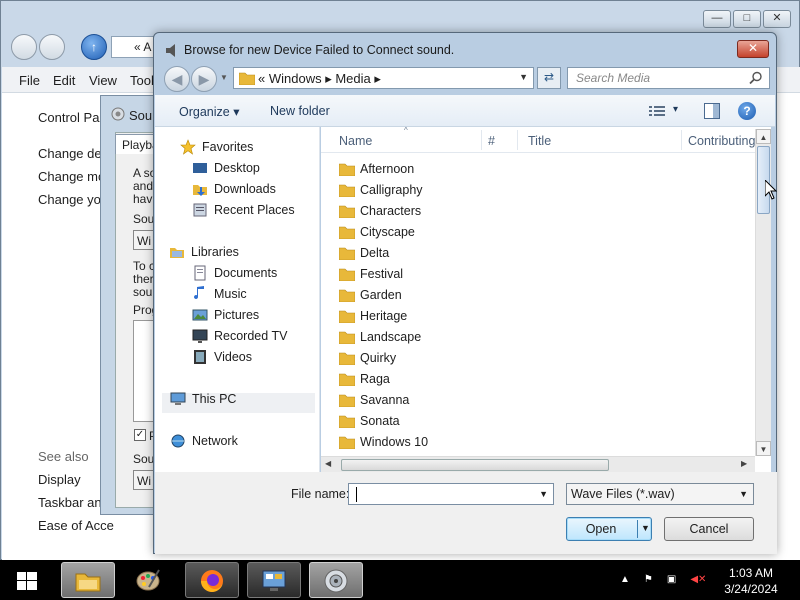 This screenshot has height=600, width=800. I want to click on cp-see-also-ease: Ease of Acce, so click(76, 525).